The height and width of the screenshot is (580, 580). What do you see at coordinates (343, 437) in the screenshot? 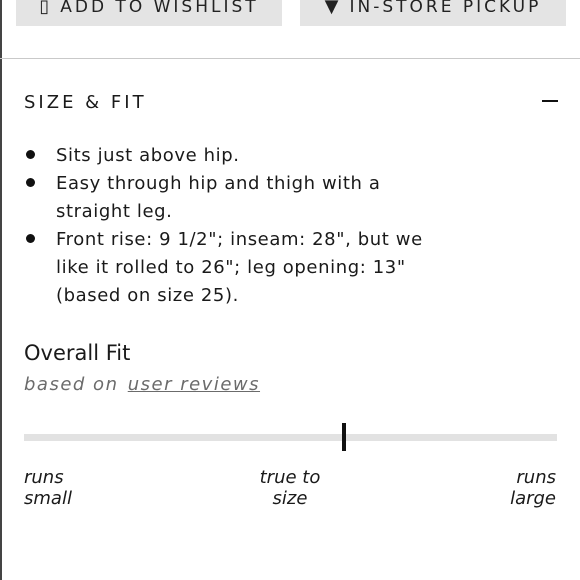
I see `fit-marker` at bounding box center [343, 437].